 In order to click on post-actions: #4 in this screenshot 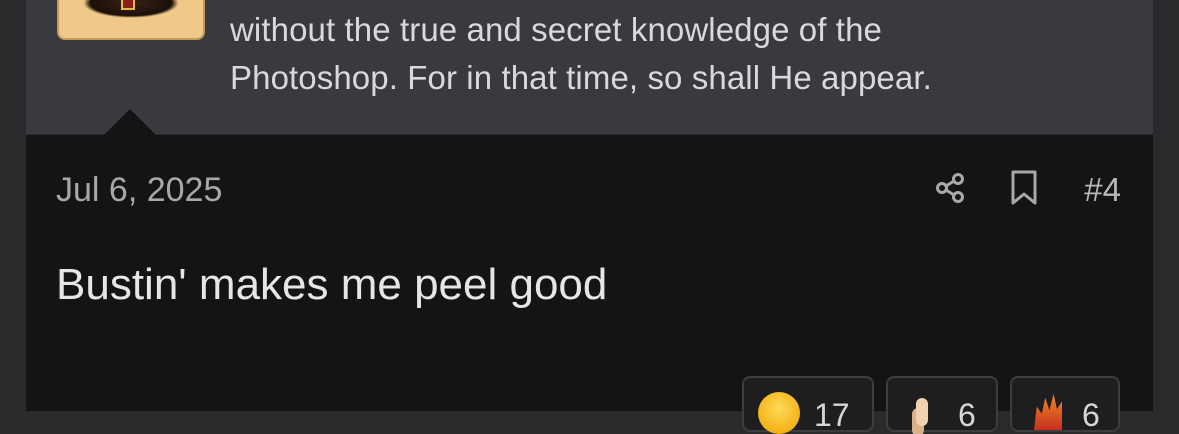, I will do `click(1025, 190)`.